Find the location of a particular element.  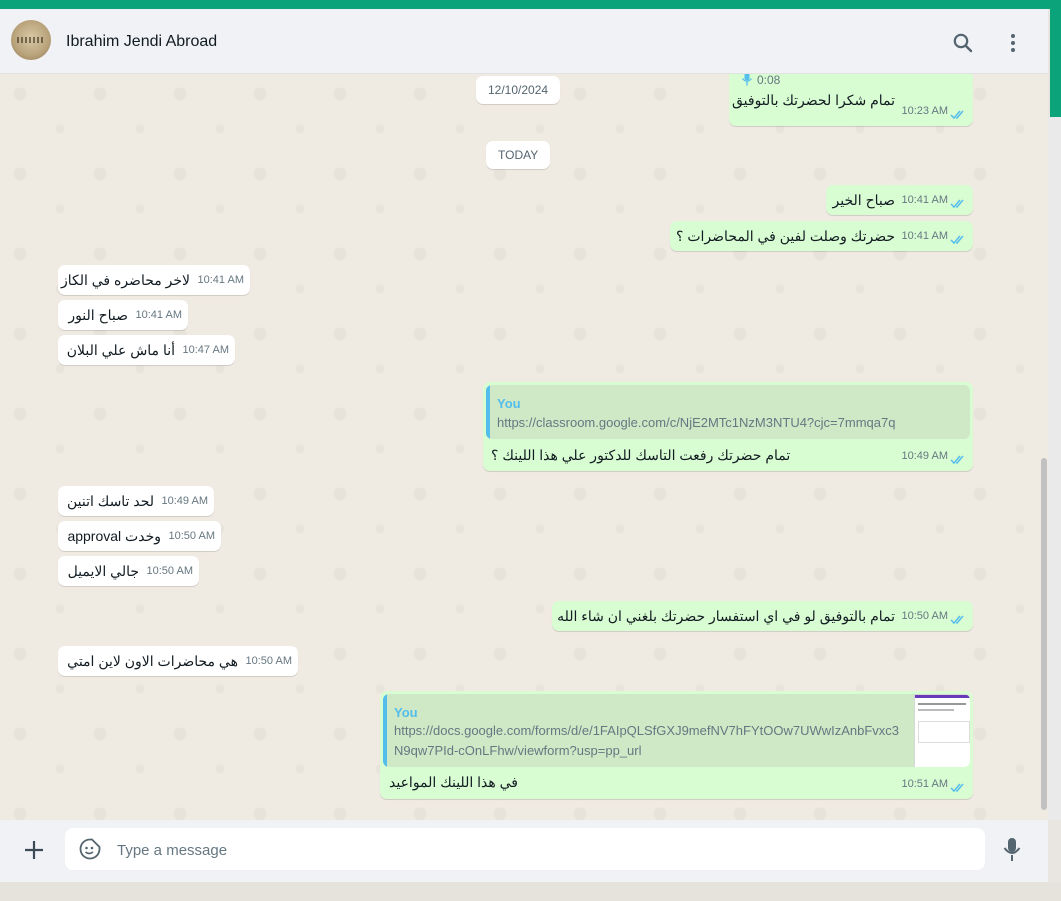

message-text: صباح الخير is located at coordinates (863, 200).